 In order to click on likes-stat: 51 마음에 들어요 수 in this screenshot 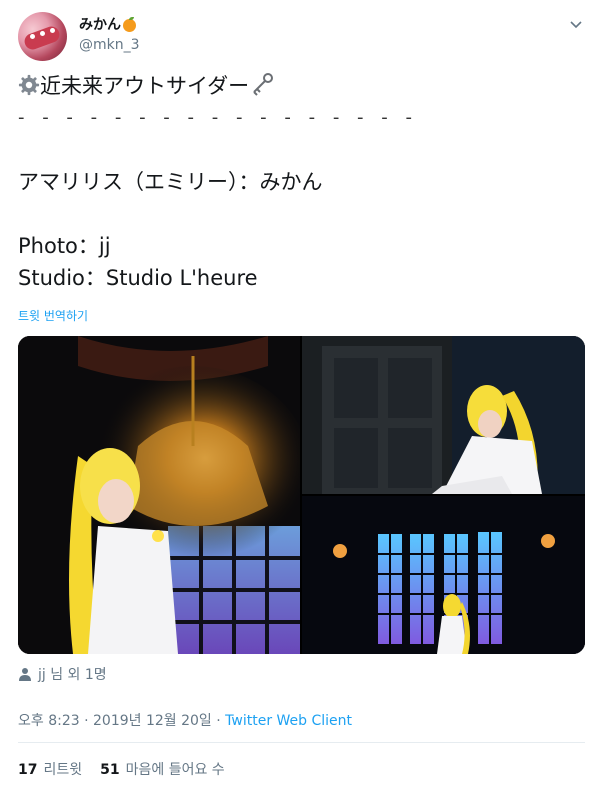, I will do `click(162, 769)`.